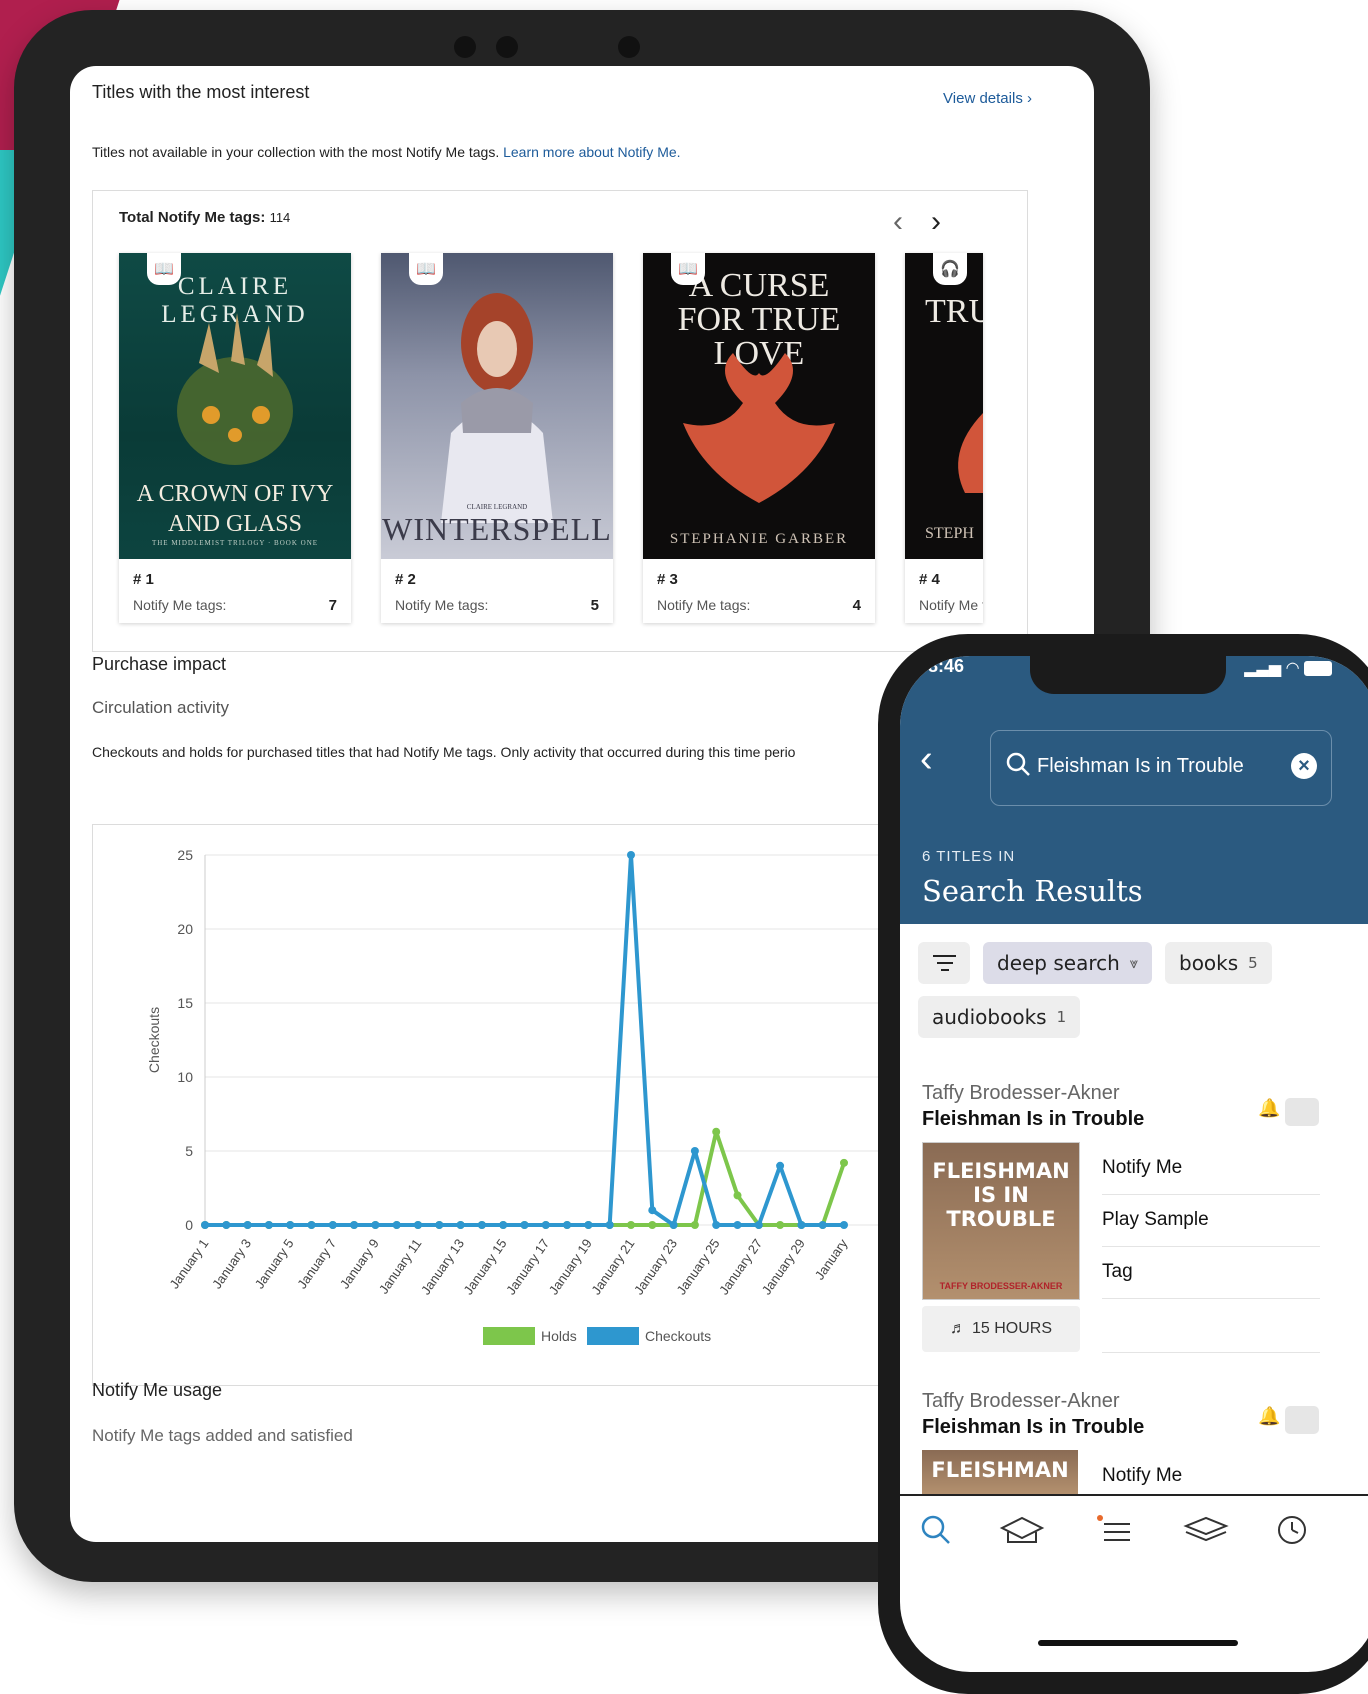  Describe the element at coordinates (185, 1077) in the screenshot. I see `y-tick-label: 10` at that location.